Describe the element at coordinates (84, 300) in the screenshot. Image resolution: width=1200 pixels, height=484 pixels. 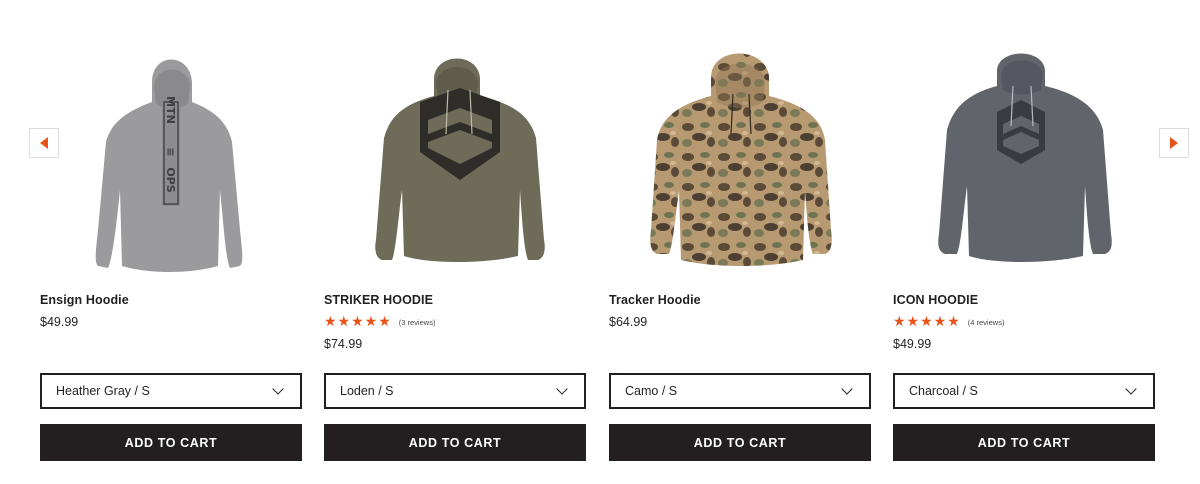
I see `product-title: Ensign Hoodie` at that location.